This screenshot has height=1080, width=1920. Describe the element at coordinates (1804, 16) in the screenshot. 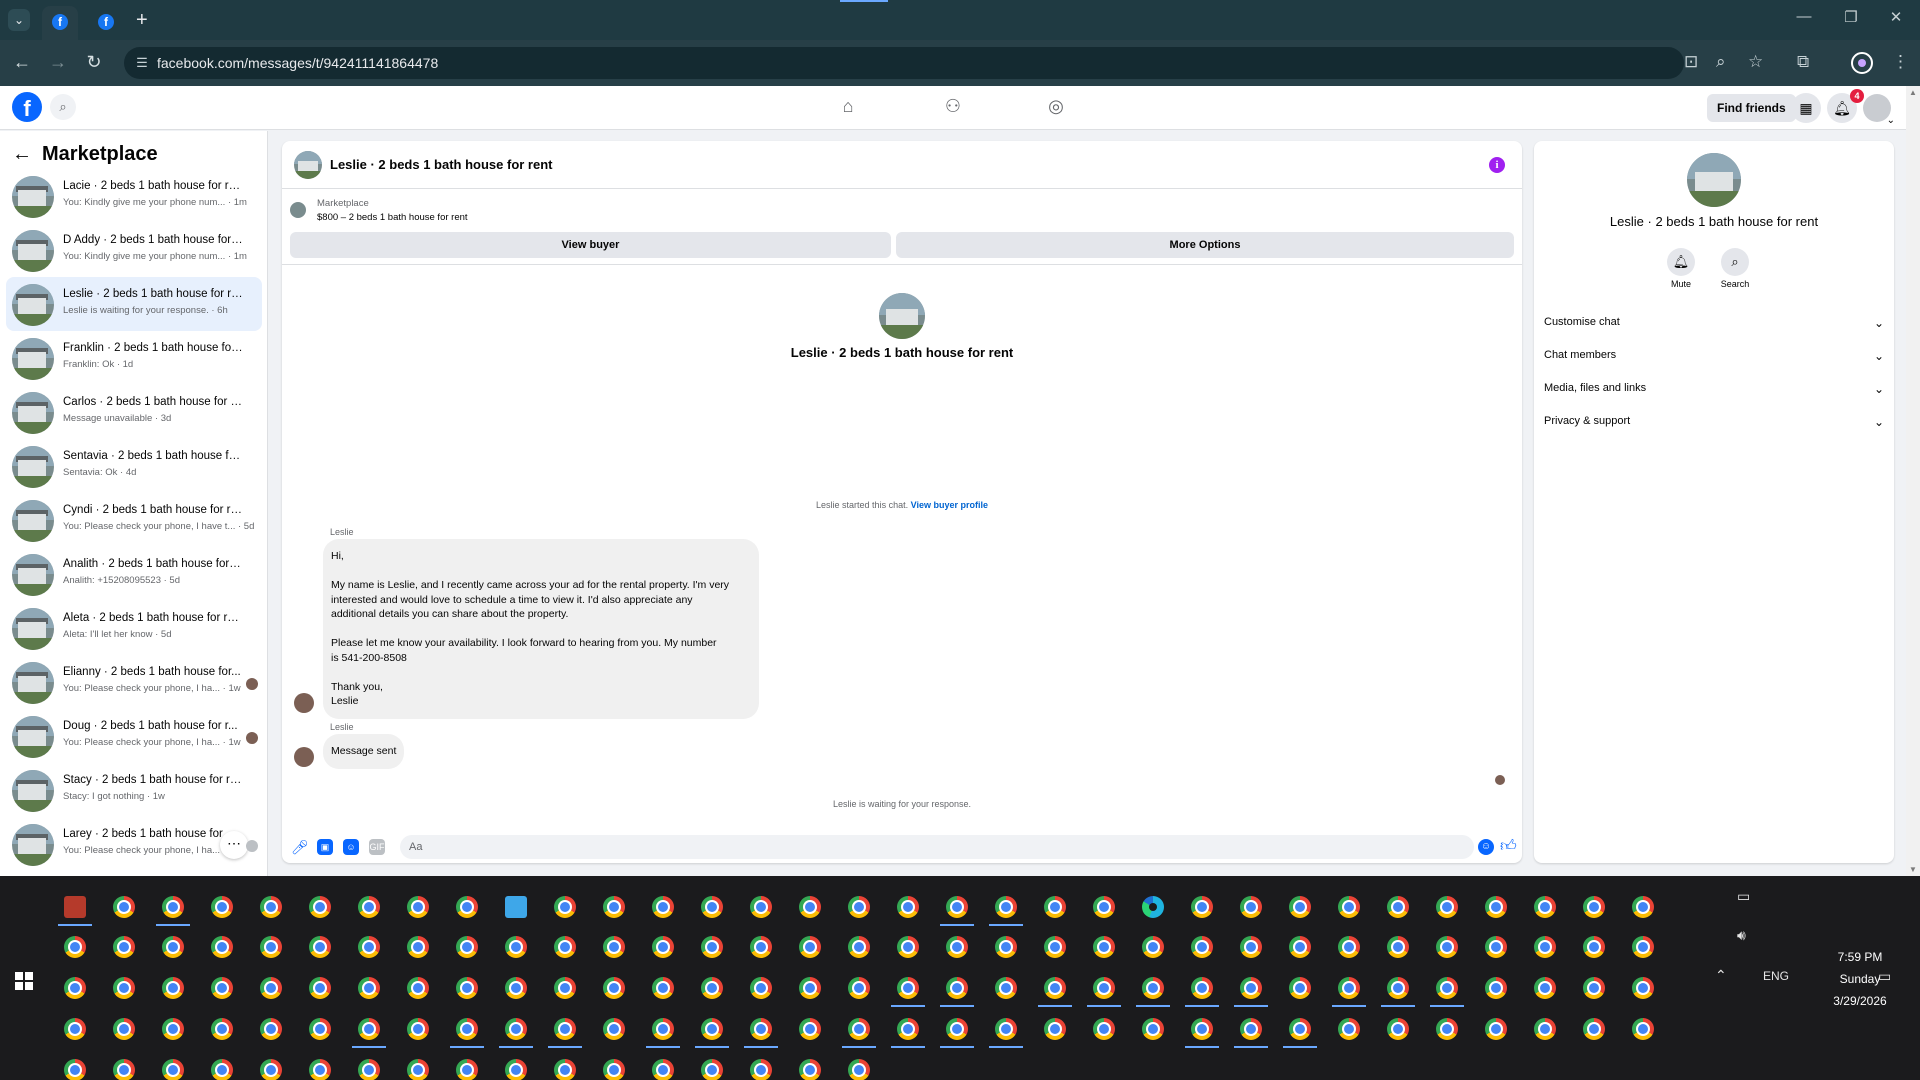

I see `minimize-icon: —` at that location.